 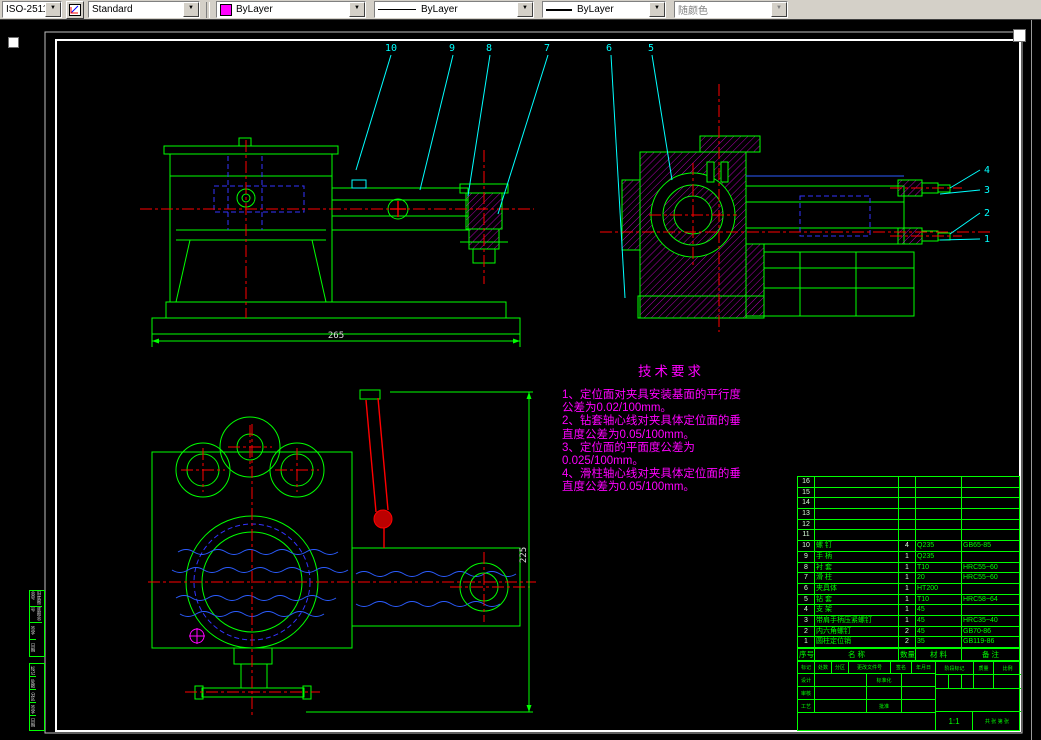 What do you see at coordinates (1019, 35) in the screenshot?
I see `ui-handle-square-right` at bounding box center [1019, 35].